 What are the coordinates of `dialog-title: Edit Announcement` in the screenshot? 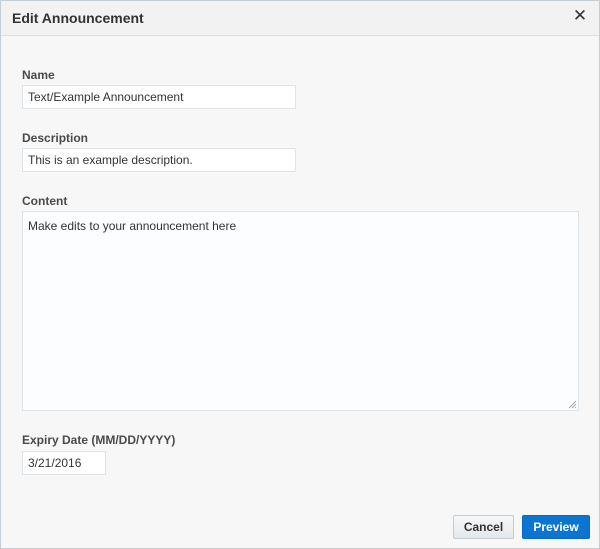 It's located at (78, 18).